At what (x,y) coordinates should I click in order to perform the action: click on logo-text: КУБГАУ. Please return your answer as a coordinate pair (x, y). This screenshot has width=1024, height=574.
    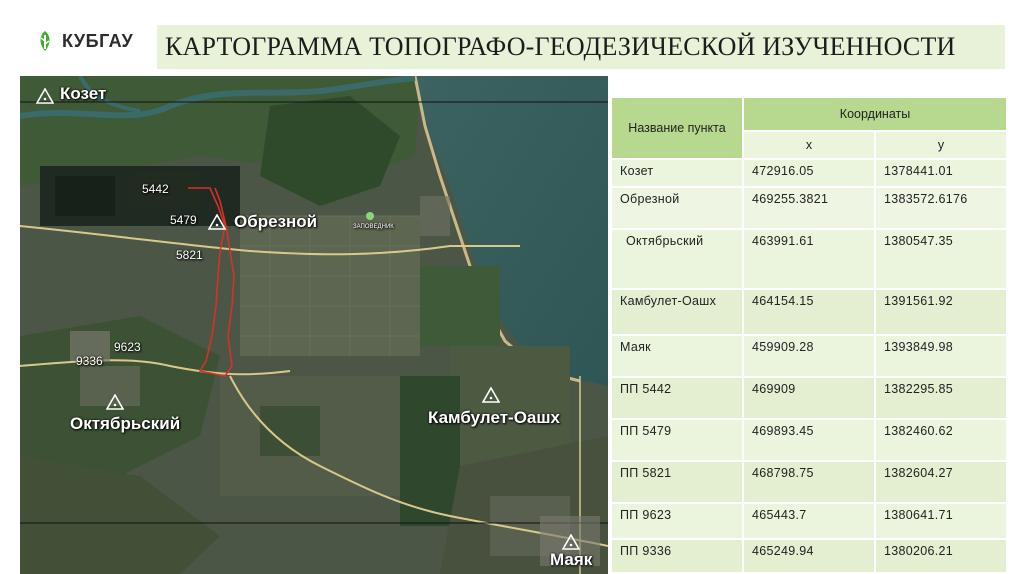
    Looking at the image, I should click on (98, 40).